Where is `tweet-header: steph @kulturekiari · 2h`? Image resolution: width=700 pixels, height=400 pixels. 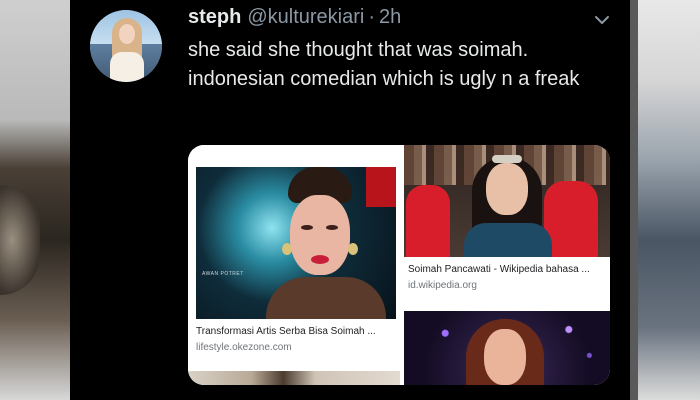 tweet-header: steph @kulturekiari · 2h is located at coordinates (294, 19).